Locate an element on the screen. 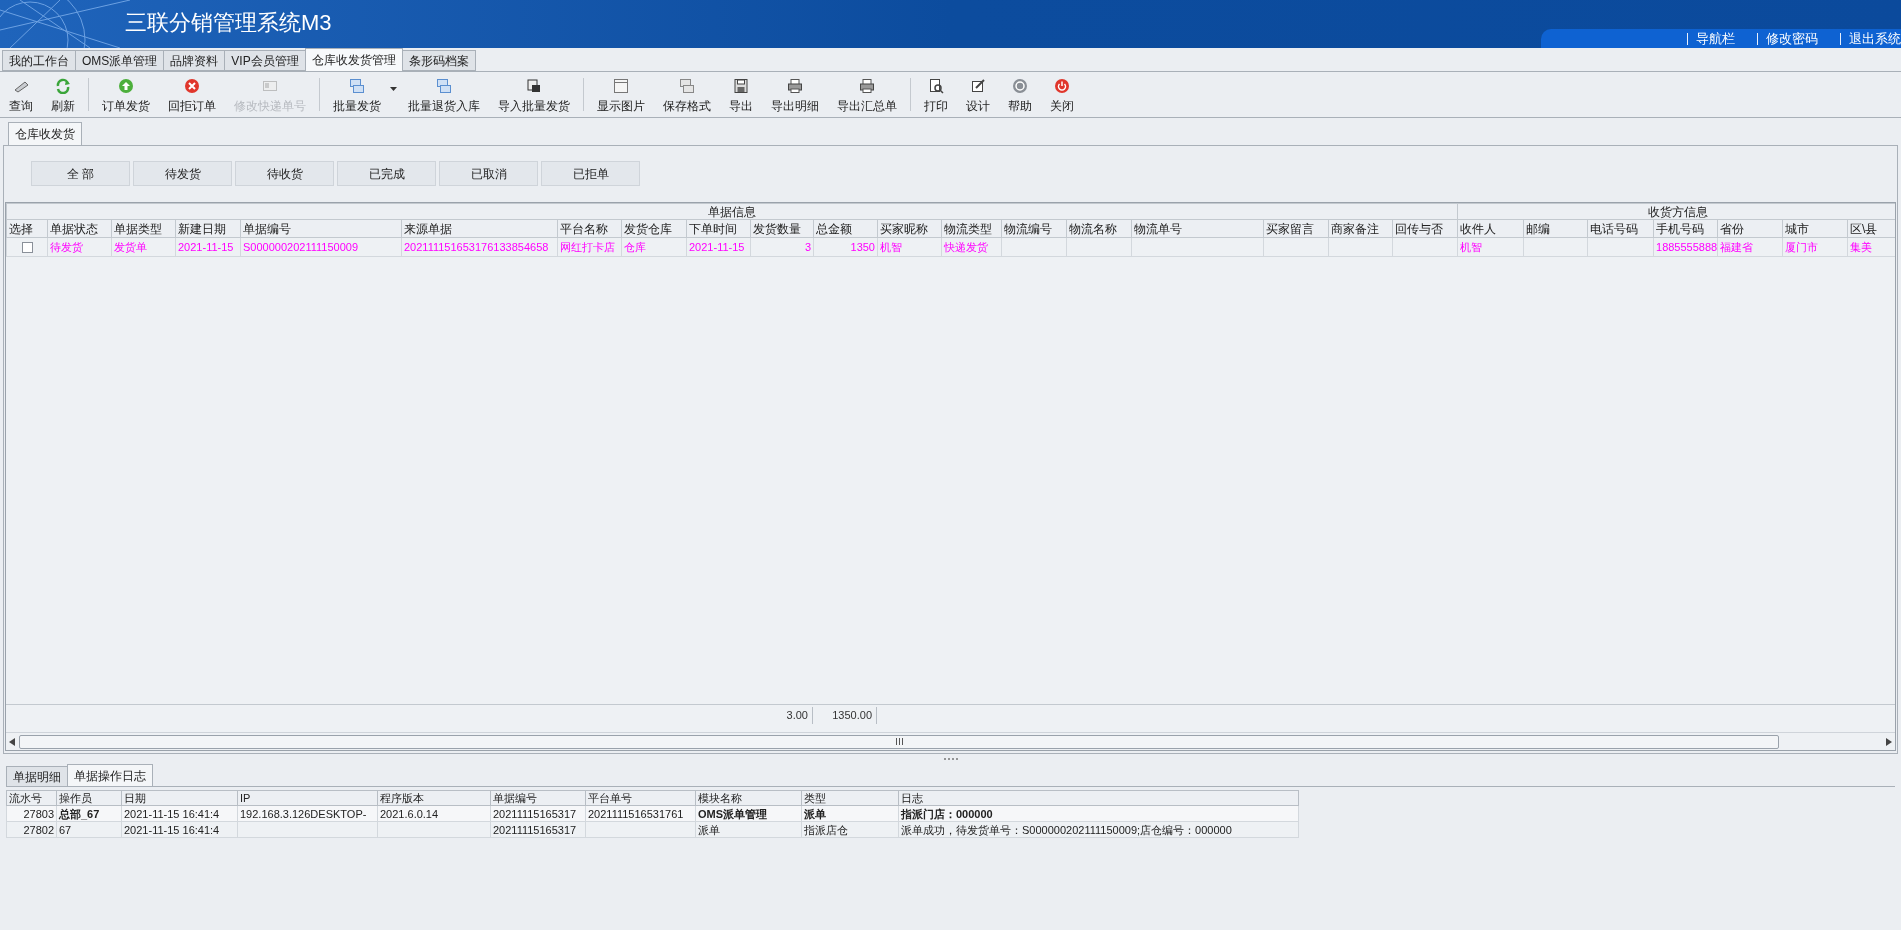 The image size is (1901, 930). table-cell: 厦门市 is located at coordinates (1801, 246).